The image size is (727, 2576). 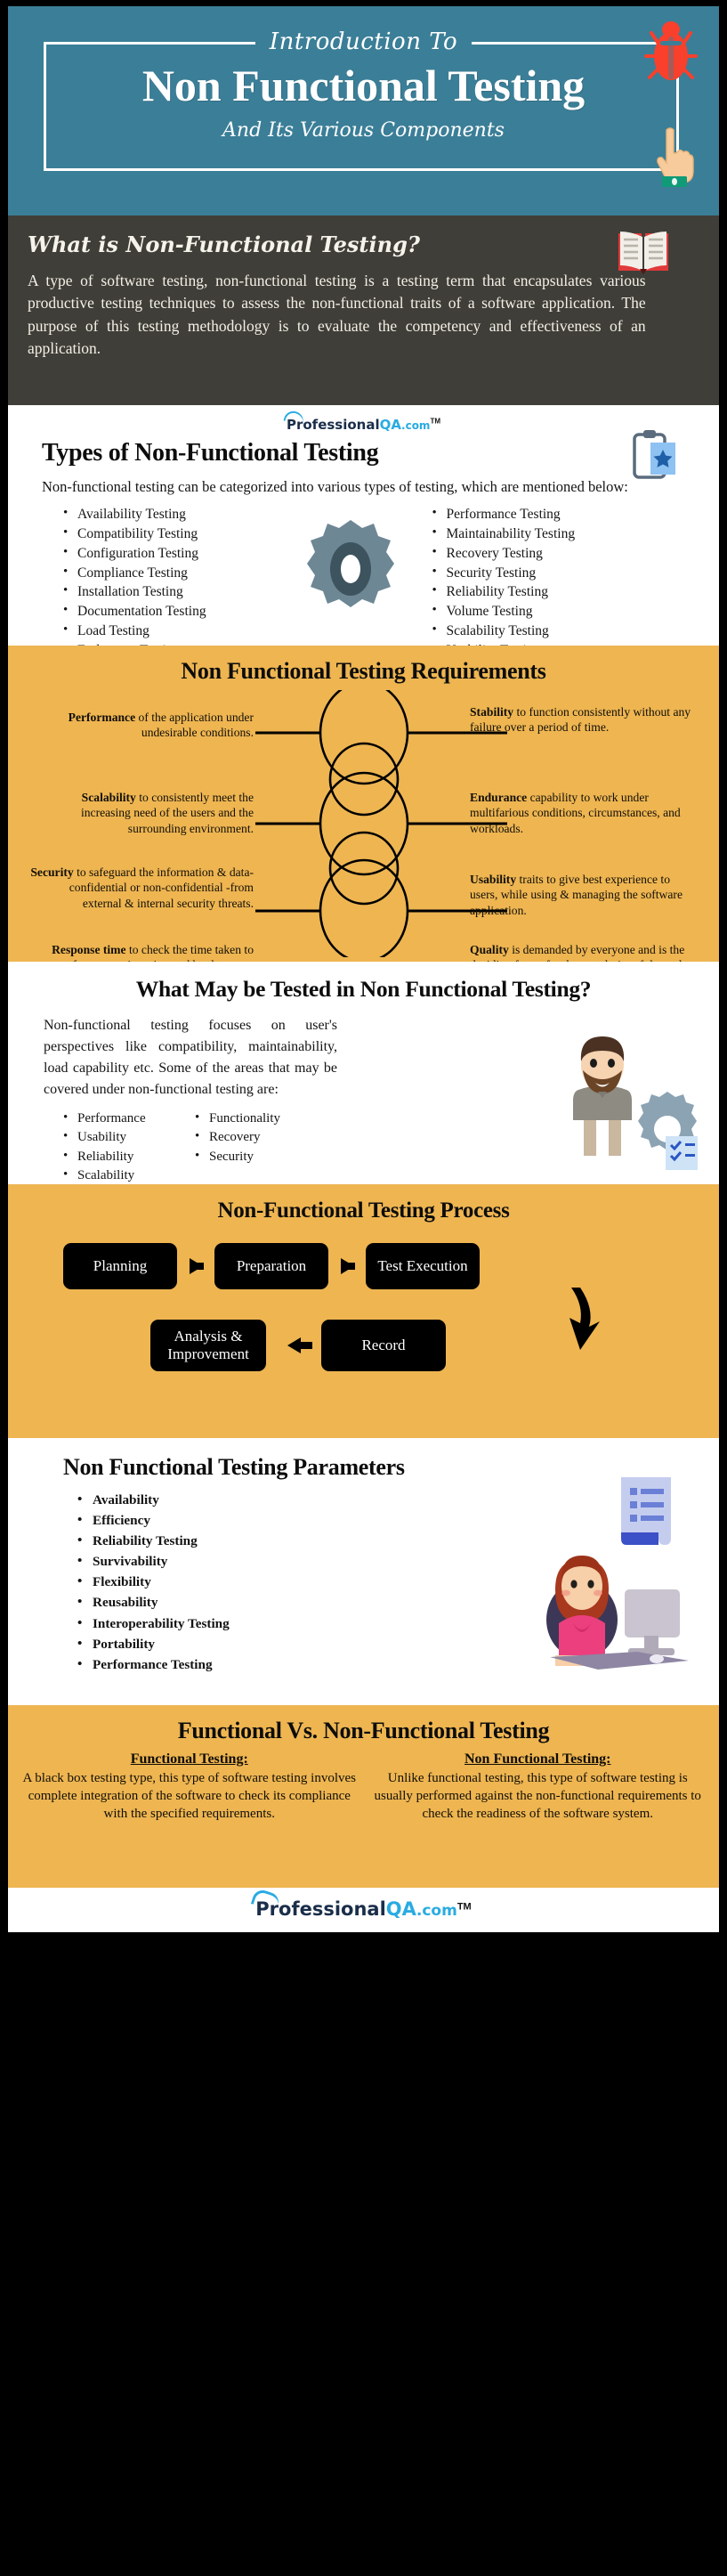 I want to click on requirement-term: Response time, so click(x=89, y=949).